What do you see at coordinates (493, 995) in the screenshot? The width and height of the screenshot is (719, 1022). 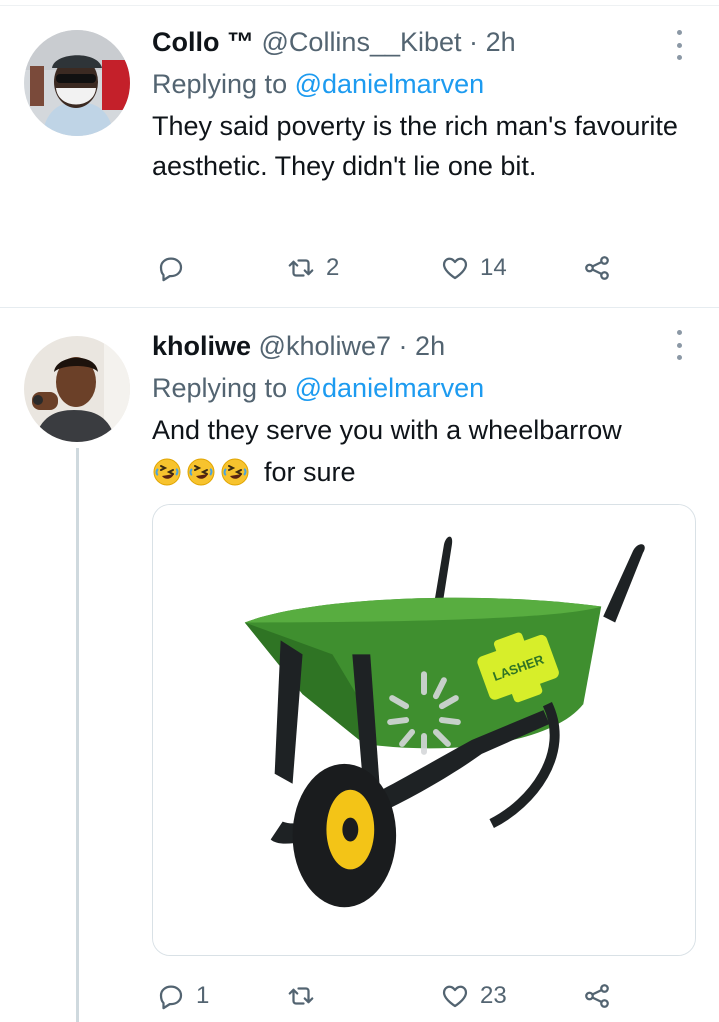 I see `like-count: 23` at bounding box center [493, 995].